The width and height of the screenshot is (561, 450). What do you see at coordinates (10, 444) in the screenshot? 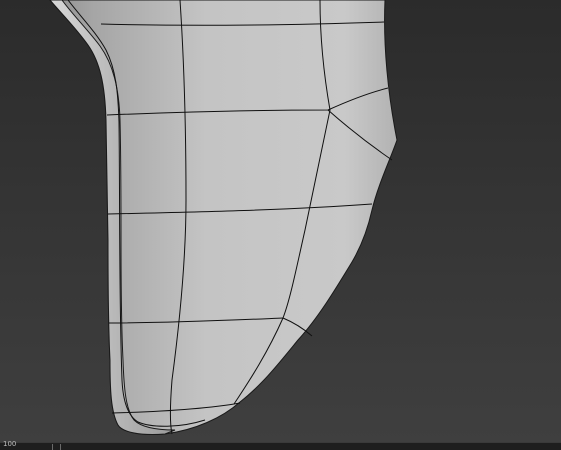
I see `frame-number-label: 100` at bounding box center [10, 444].